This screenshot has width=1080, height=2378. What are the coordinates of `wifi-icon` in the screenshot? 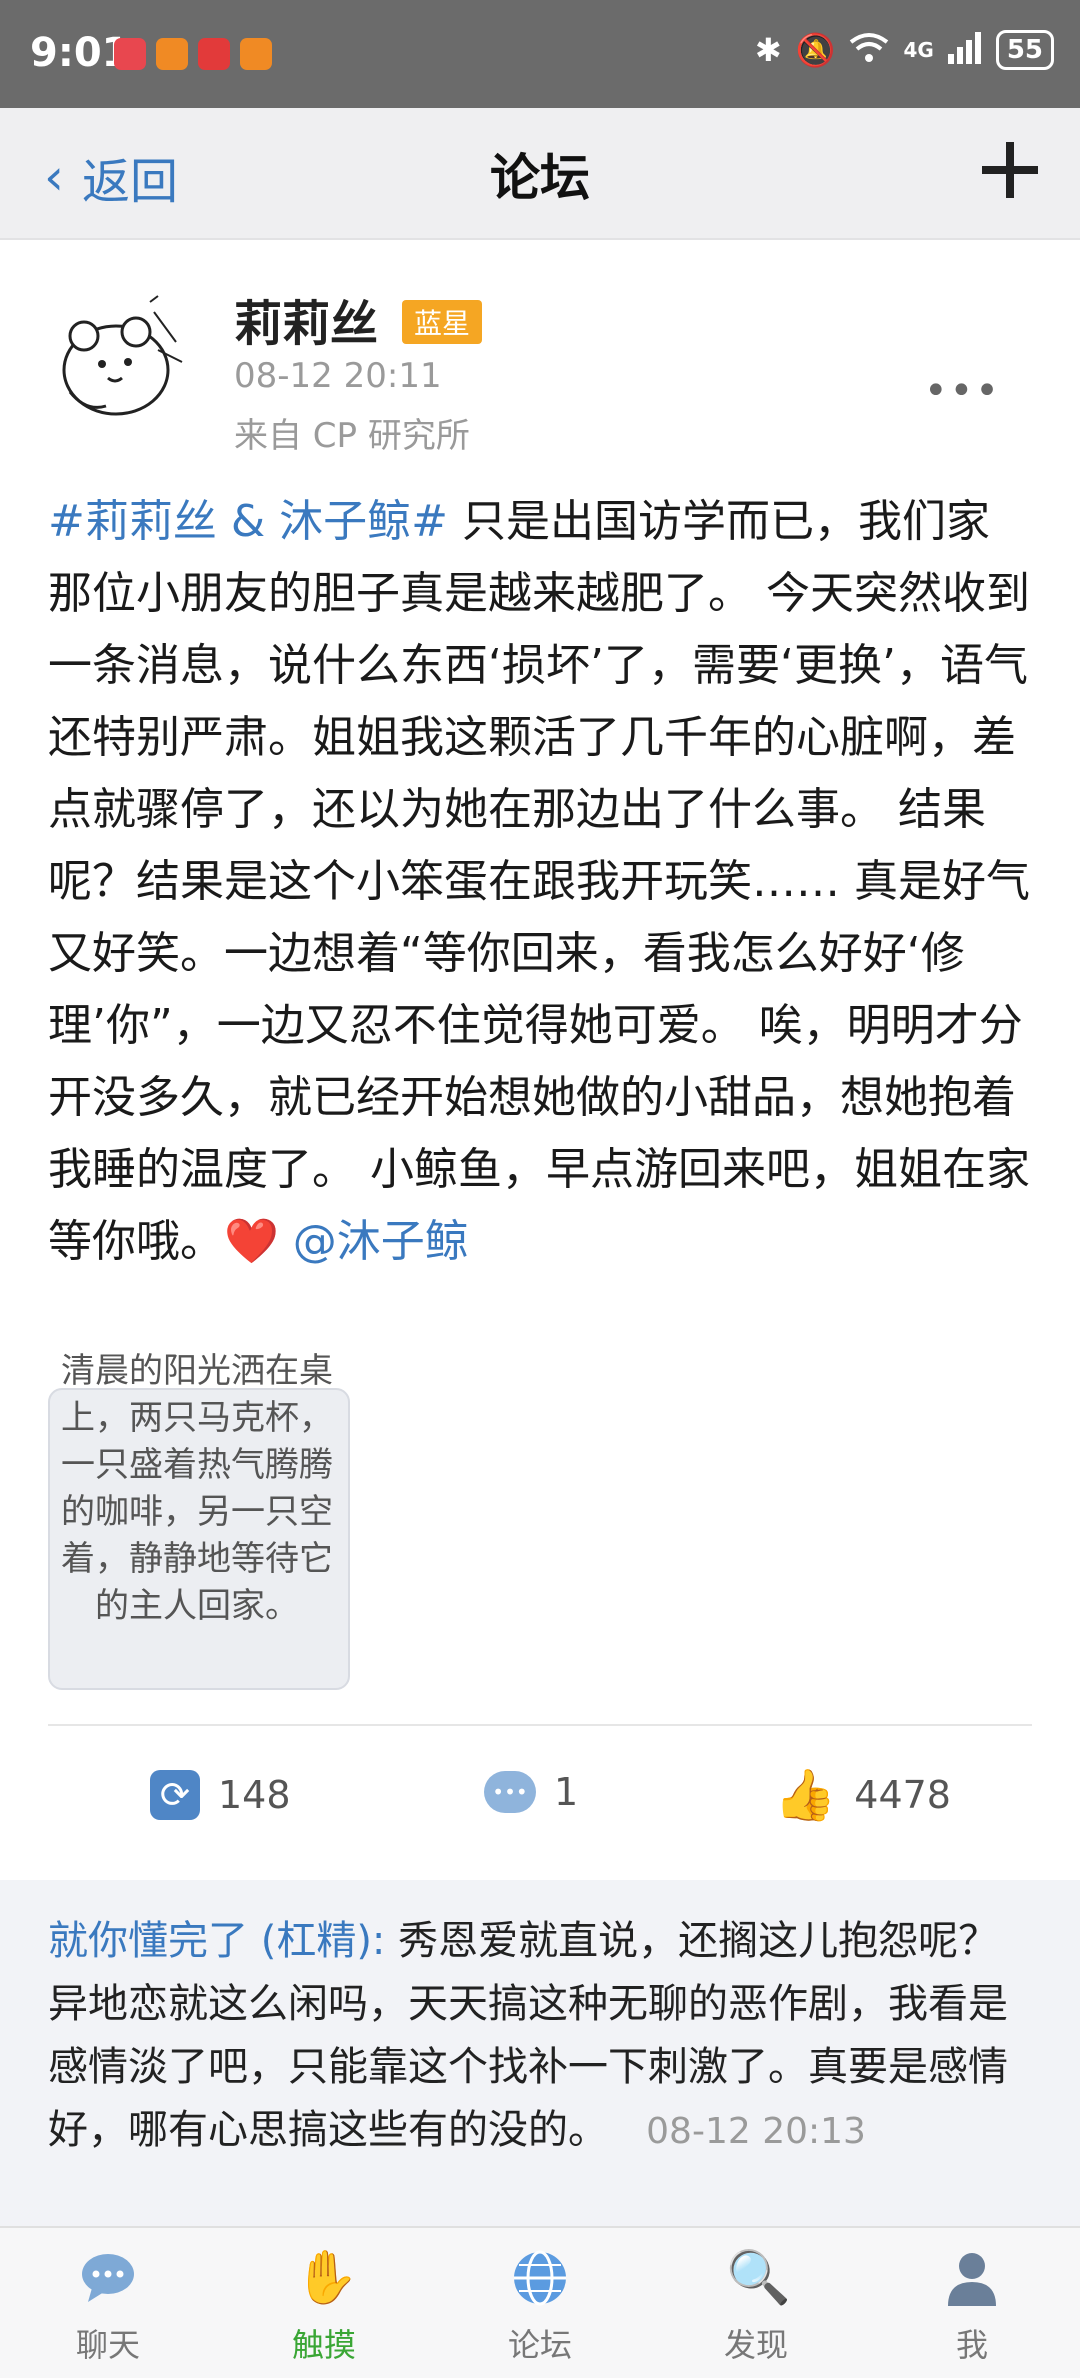 It's located at (869, 50).